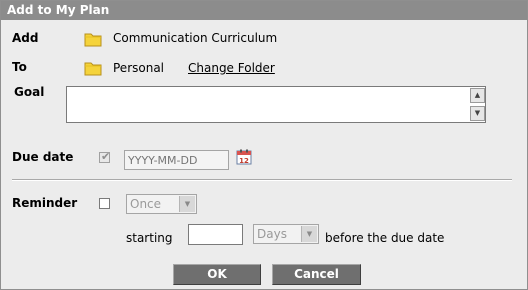 The width and height of the screenshot is (528, 290). What do you see at coordinates (477, 104) in the screenshot?
I see `goal-scrollbar: ▲ ▼` at bounding box center [477, 104].